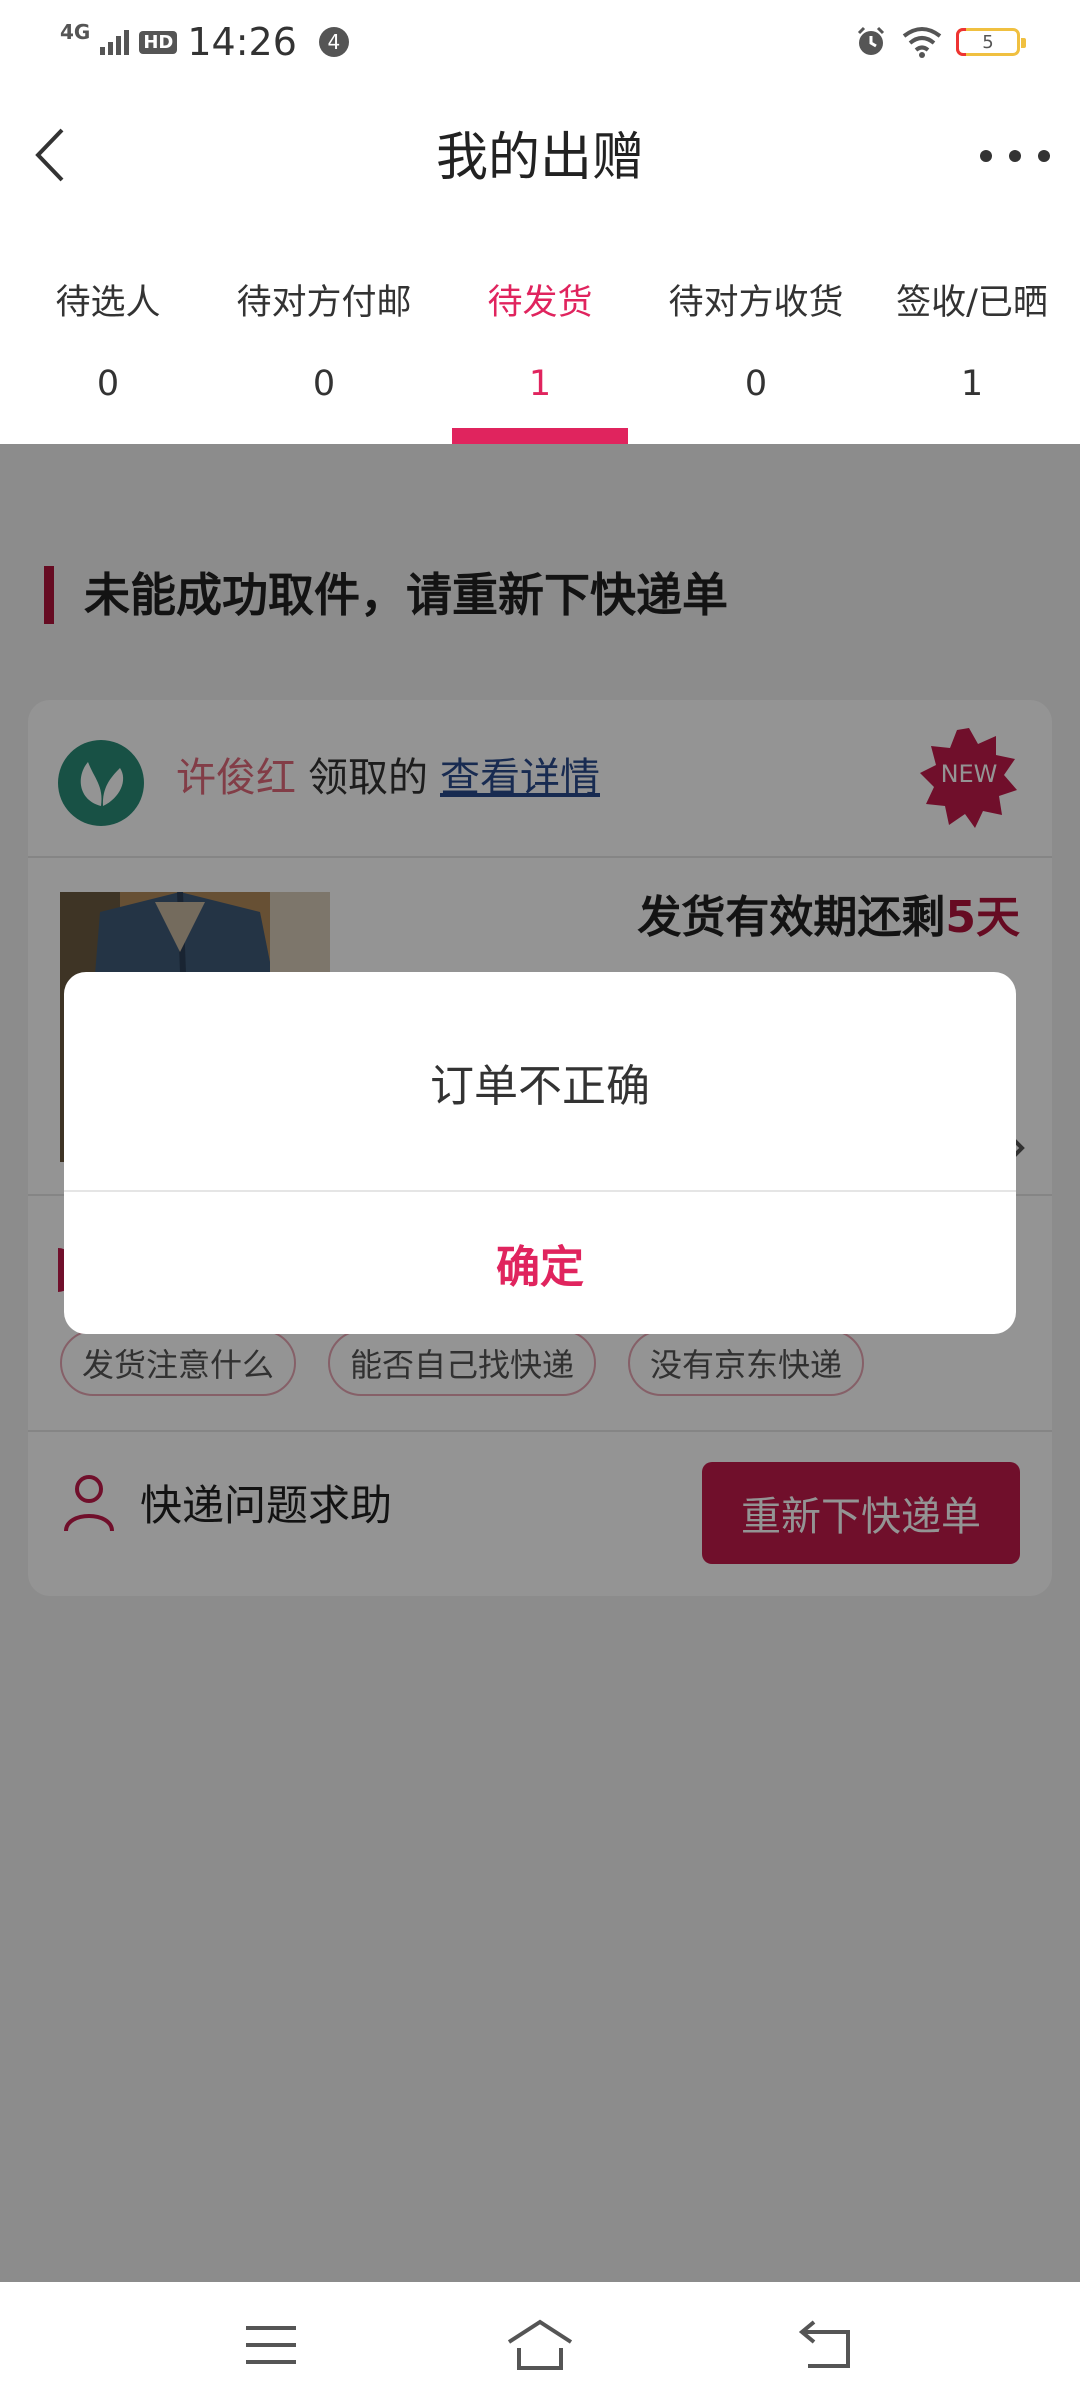 This screenshot has height=2408, width=1080. I want to click on tab-label: 待选人, so click(108, 303).